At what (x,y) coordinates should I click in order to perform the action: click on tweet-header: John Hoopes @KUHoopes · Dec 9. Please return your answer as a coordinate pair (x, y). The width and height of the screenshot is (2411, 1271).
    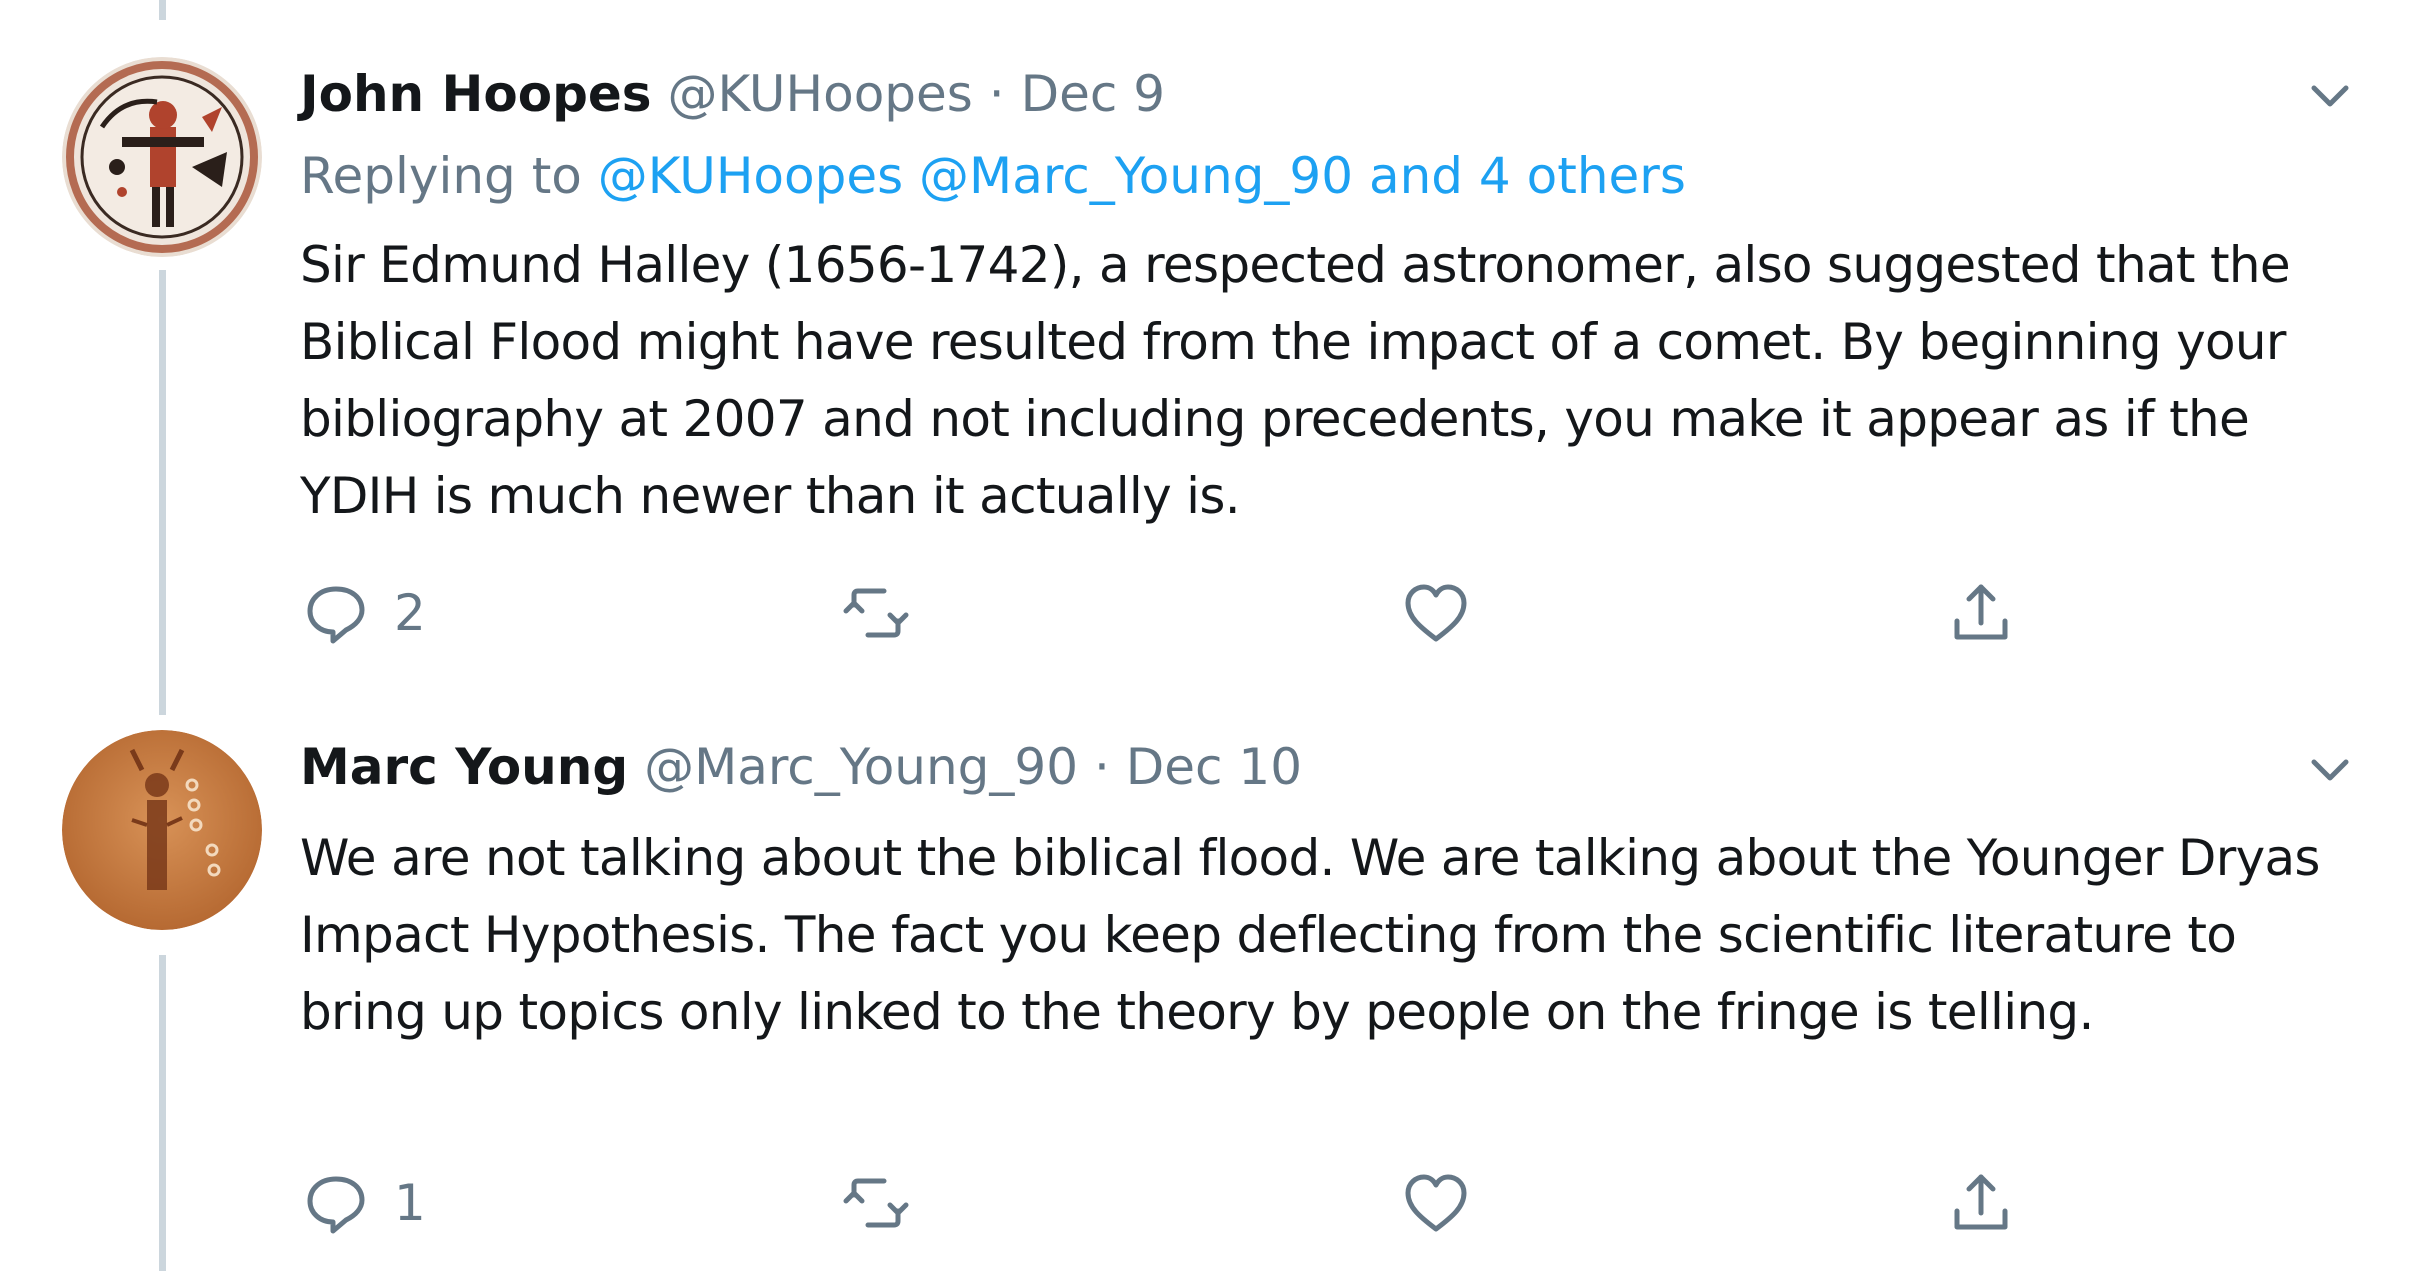
    Looking at the image, I should click on (732, 94).